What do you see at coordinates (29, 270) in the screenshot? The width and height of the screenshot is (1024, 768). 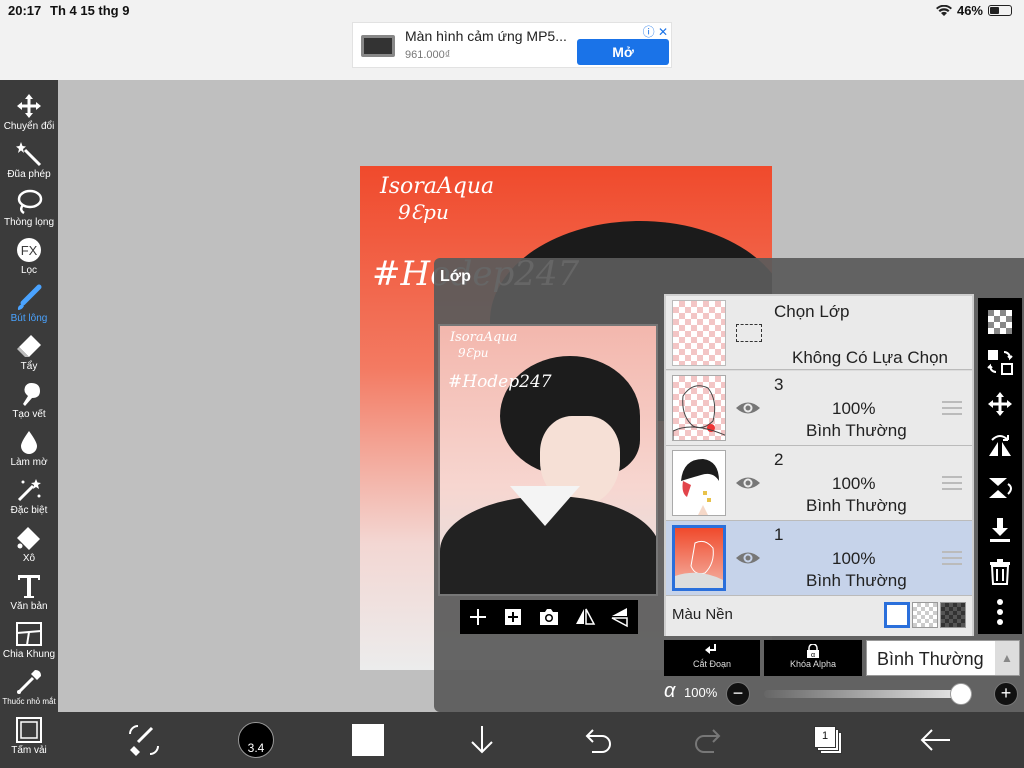 I see `tool-label: Lọc` at bounding box center [29, 270].